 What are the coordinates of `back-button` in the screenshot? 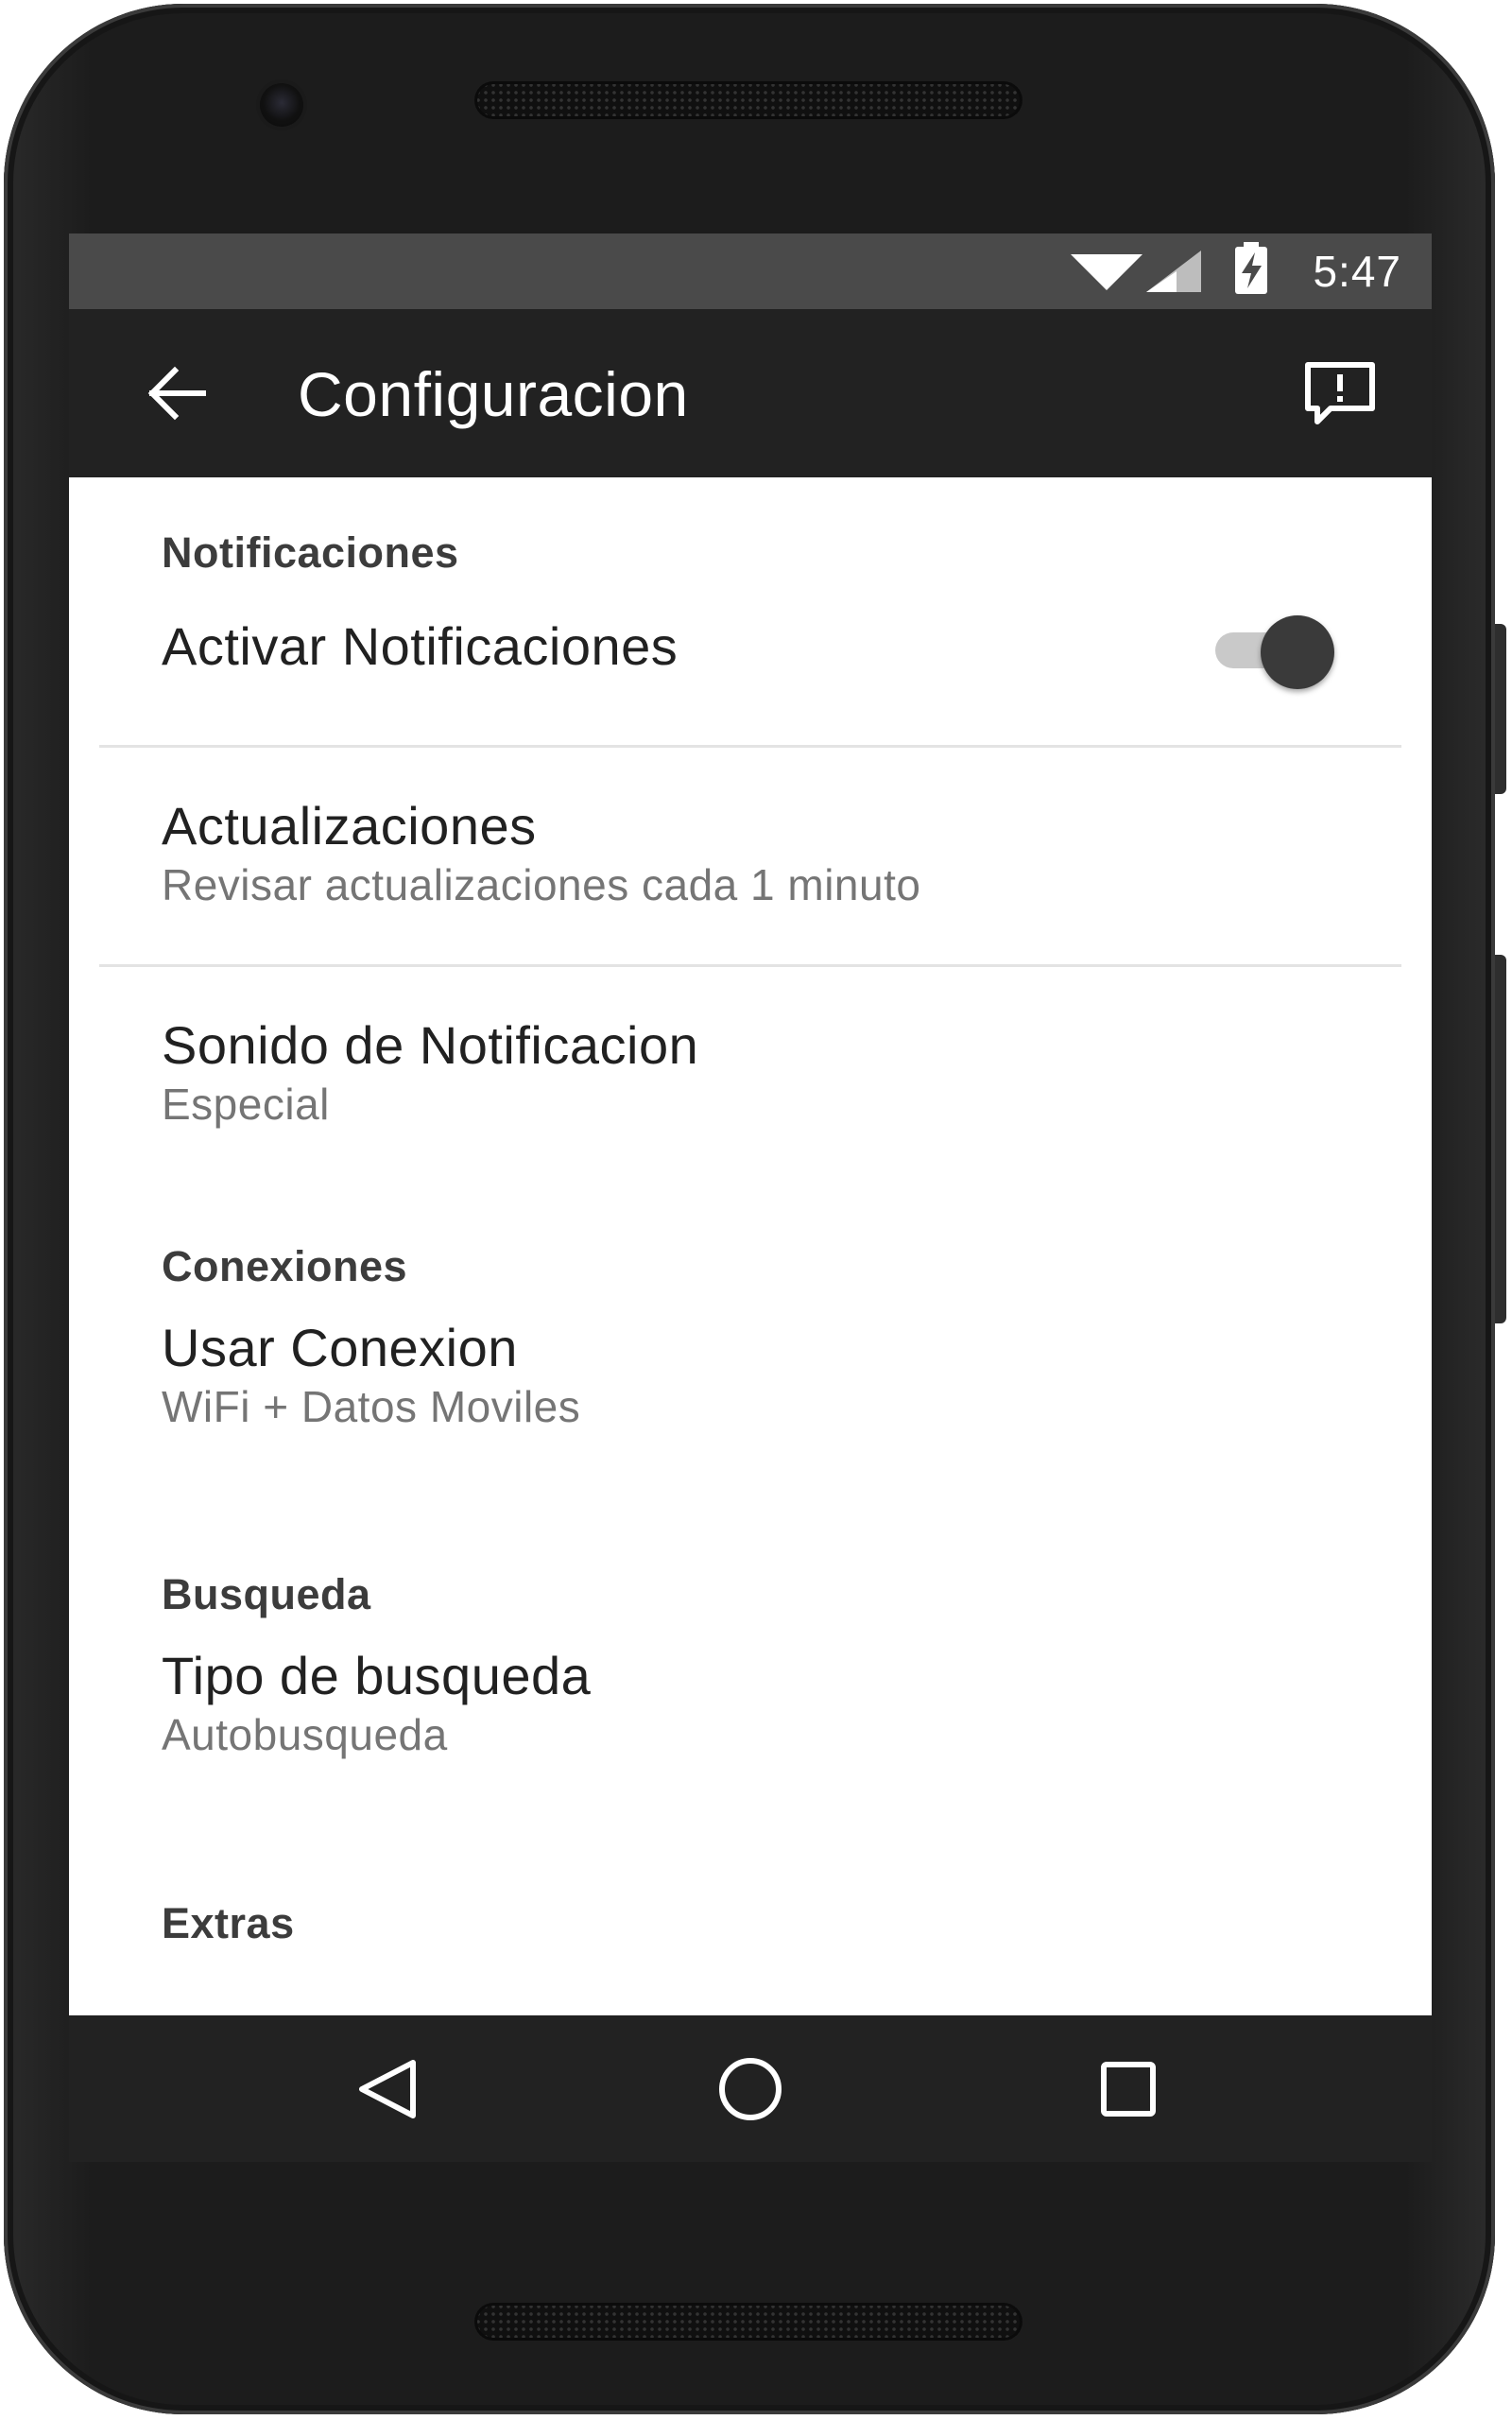 It's located at (175, 393).